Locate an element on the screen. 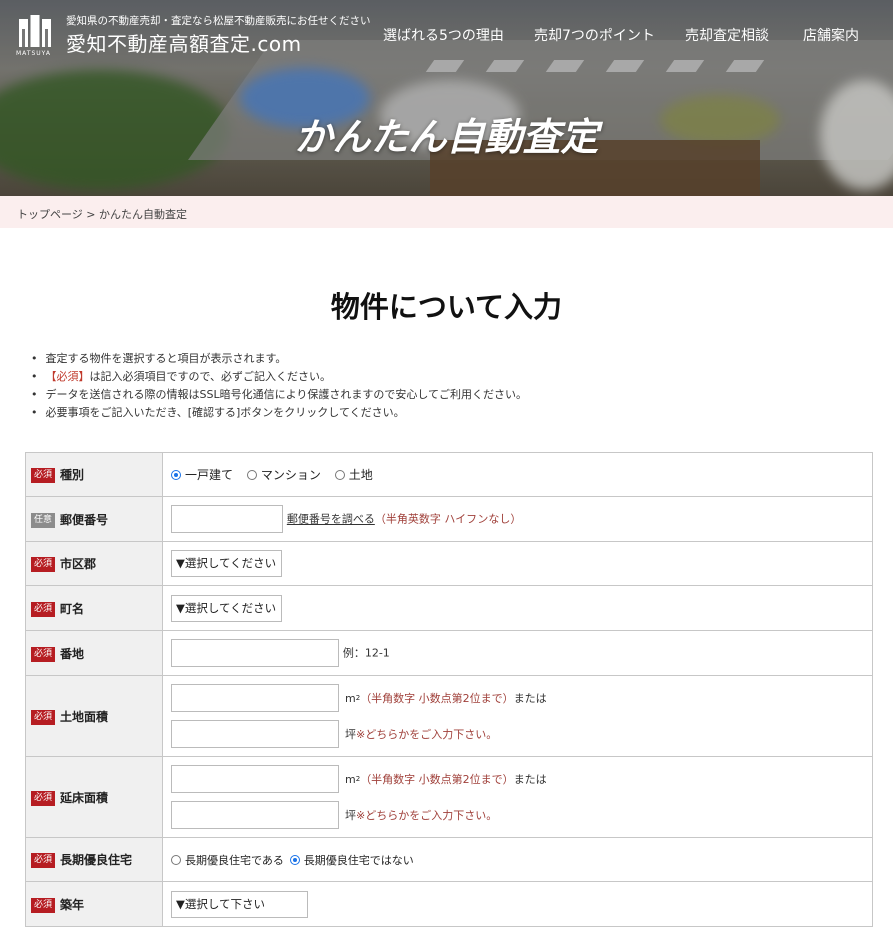 The width and height of the screenshot is (893, 937). field-label: 町名 is located at coordinates (72, 608).